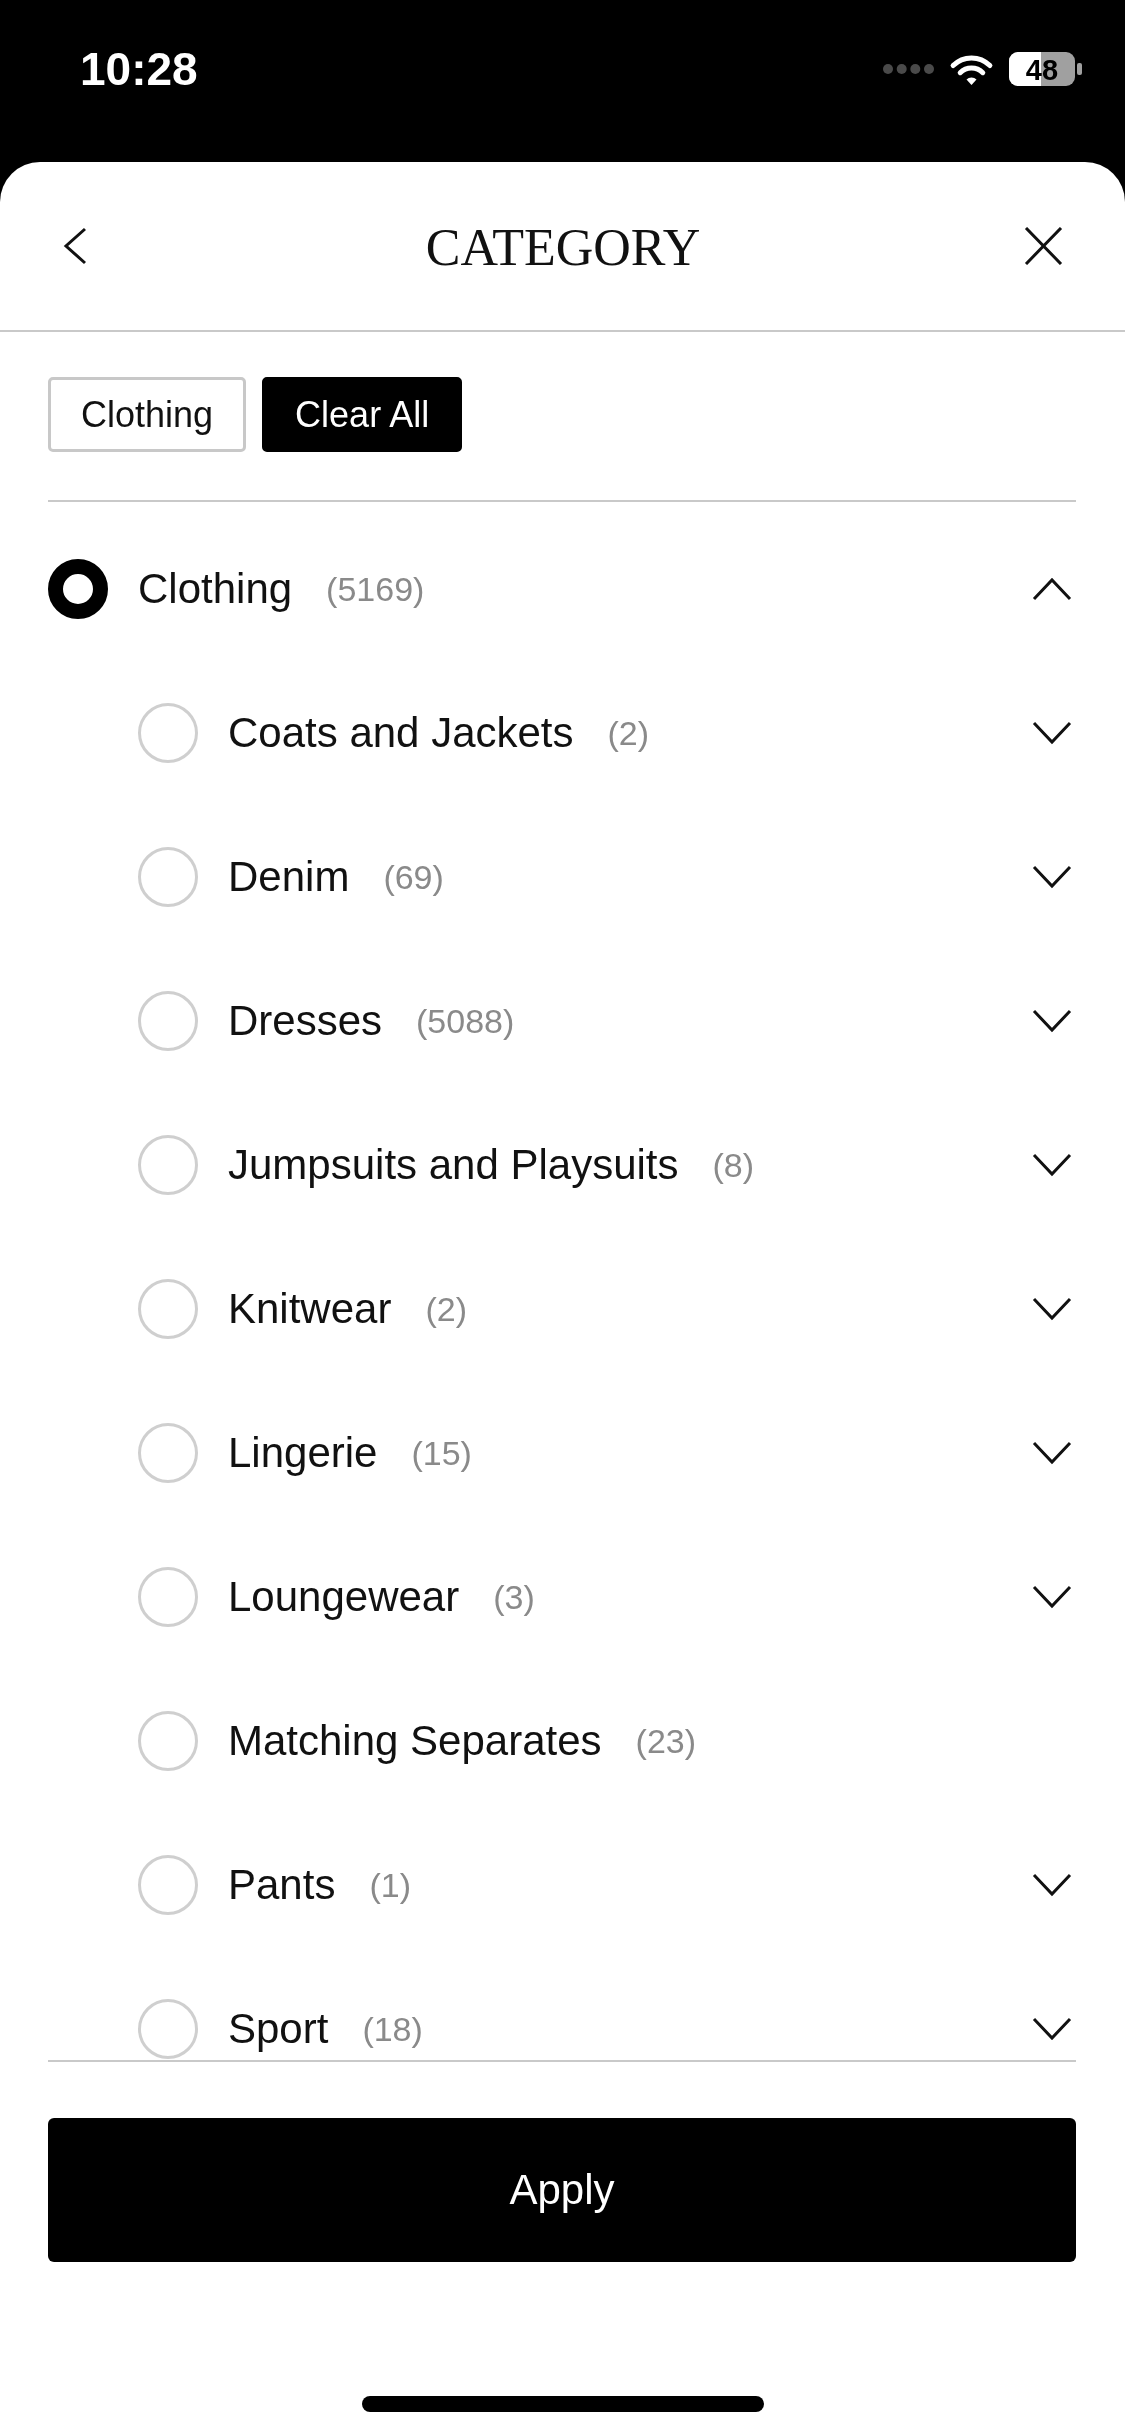 This screenshot has width=1125, height=2436. What do you see at coordinates (1052, 589) in the screenshot?
I see `chevron-up-icon` at bounding box center [1052, 589].